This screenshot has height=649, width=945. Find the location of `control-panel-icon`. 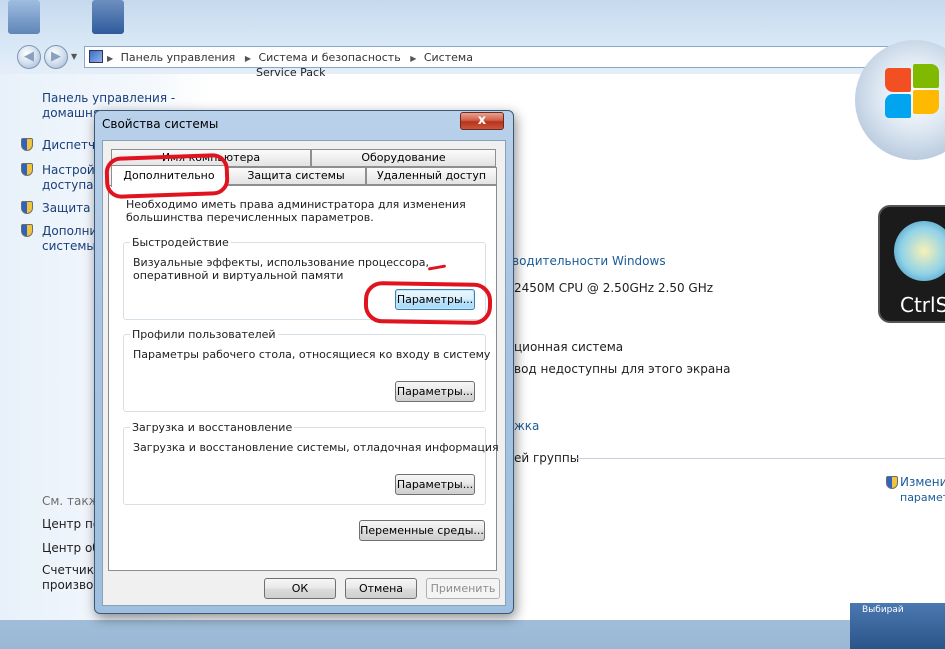

control-panel-icon is located at coordinates (96, 56).